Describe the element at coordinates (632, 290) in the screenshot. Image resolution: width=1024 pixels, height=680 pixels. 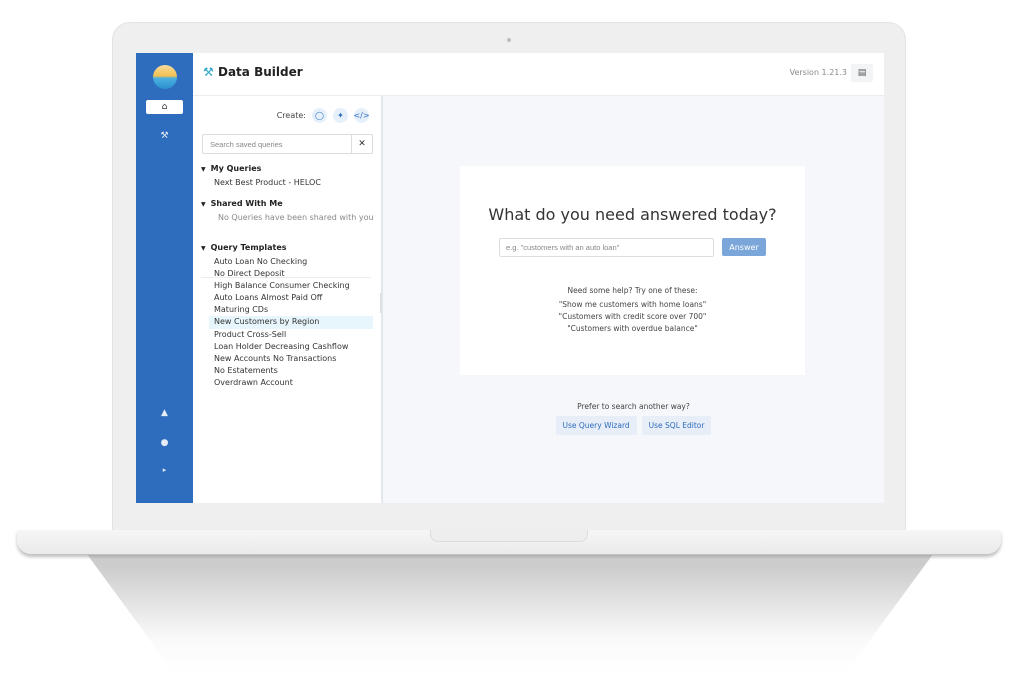
I see `help-title: Need some help? Try one of these:` at that location.